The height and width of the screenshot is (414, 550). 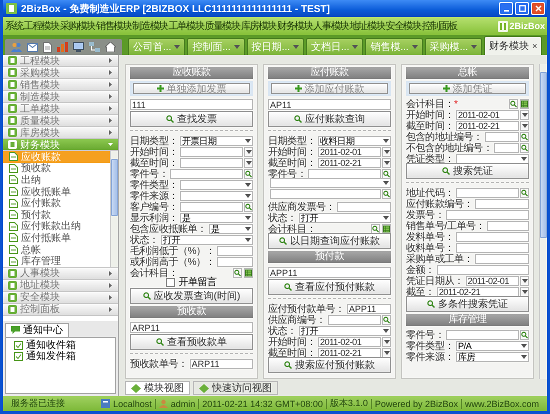 What do you see at coordinates (114, 26) in the screenshot?
I see `menu-item: 销售模块` at bounding box center [114, 26].